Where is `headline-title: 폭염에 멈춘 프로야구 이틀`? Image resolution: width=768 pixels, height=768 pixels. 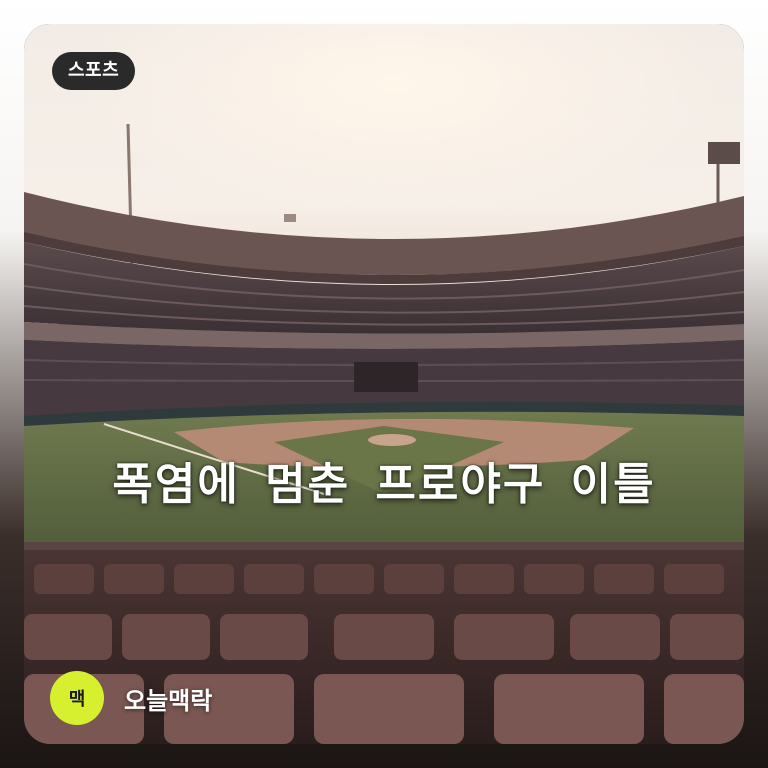 headline-title: 폭염에 멈춘 프로야구 이틀 is located at coordinates (384, 484).